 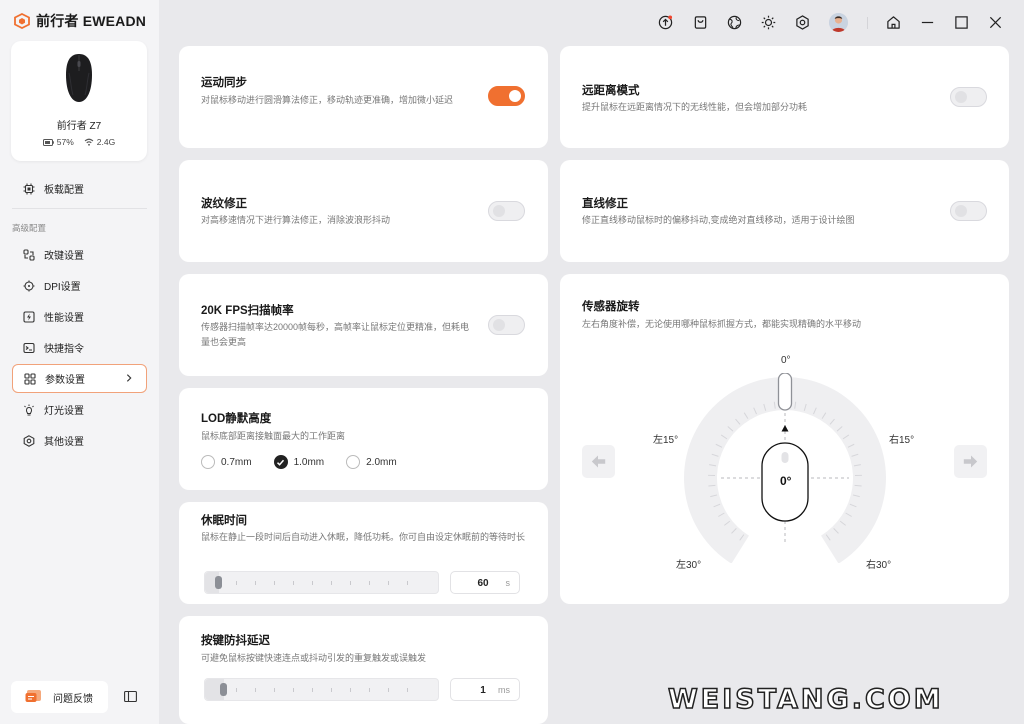 I want to click on close-button, so click(x=995, y=22).